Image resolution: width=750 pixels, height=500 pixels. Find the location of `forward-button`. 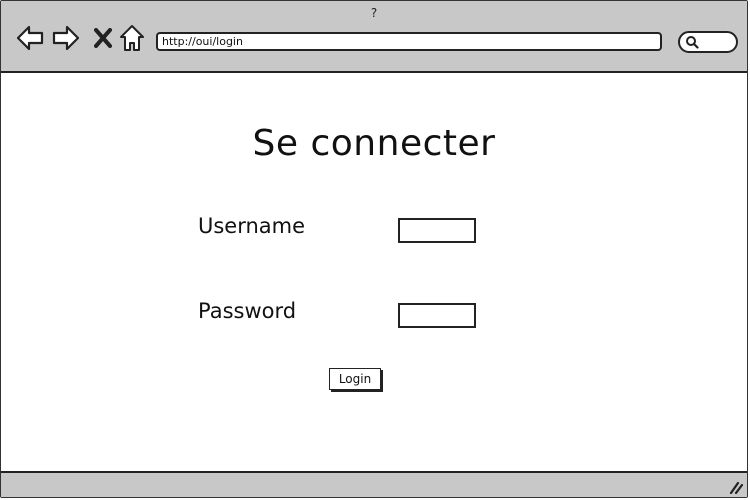

forward-button is located at coordinates (66, 38).